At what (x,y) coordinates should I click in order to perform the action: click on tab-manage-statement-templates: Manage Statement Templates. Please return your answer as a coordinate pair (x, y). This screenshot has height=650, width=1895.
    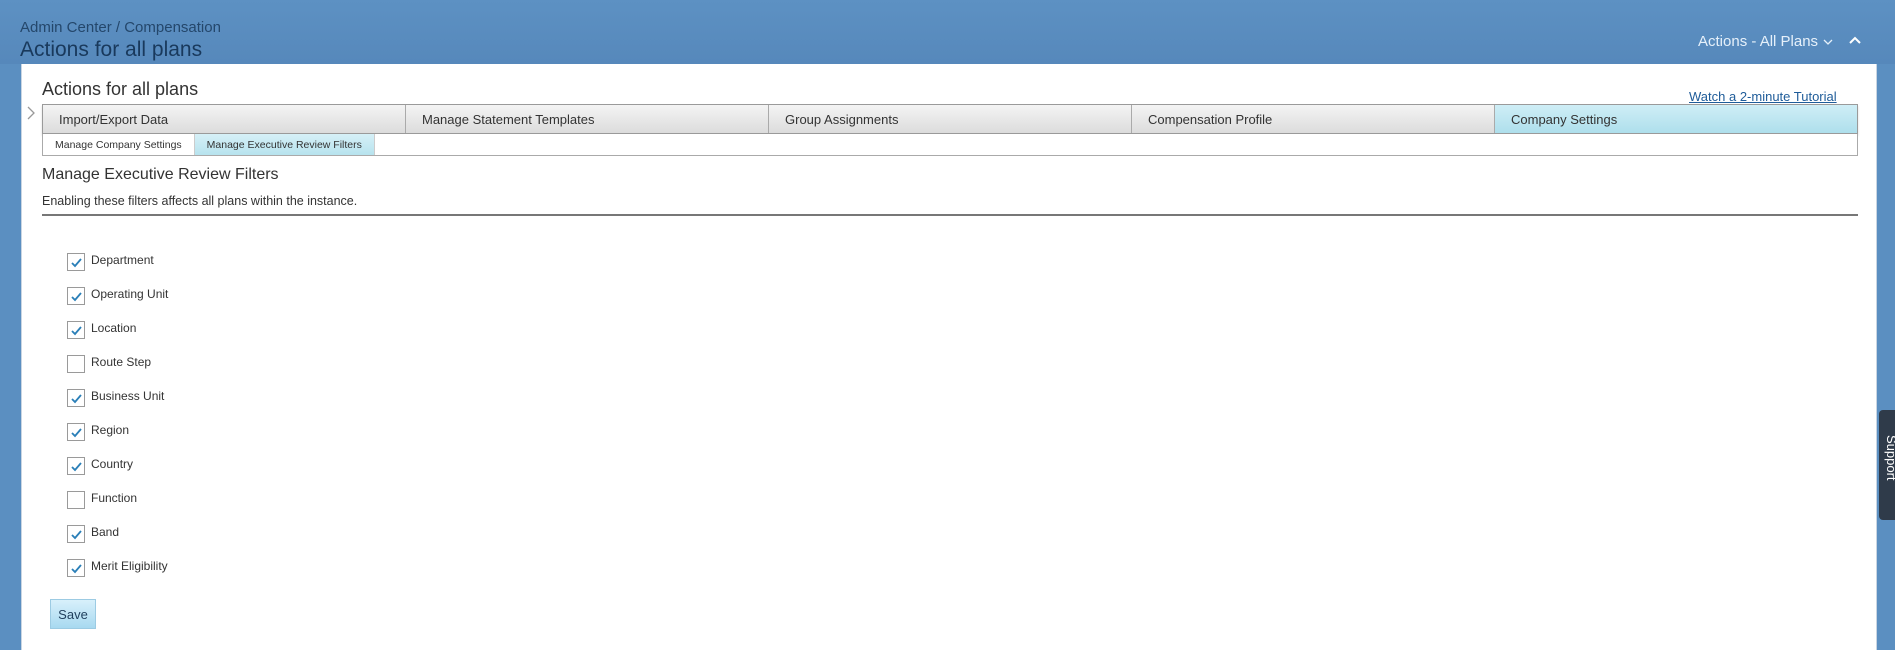
    Looking at the image, I should click on (587, 119).